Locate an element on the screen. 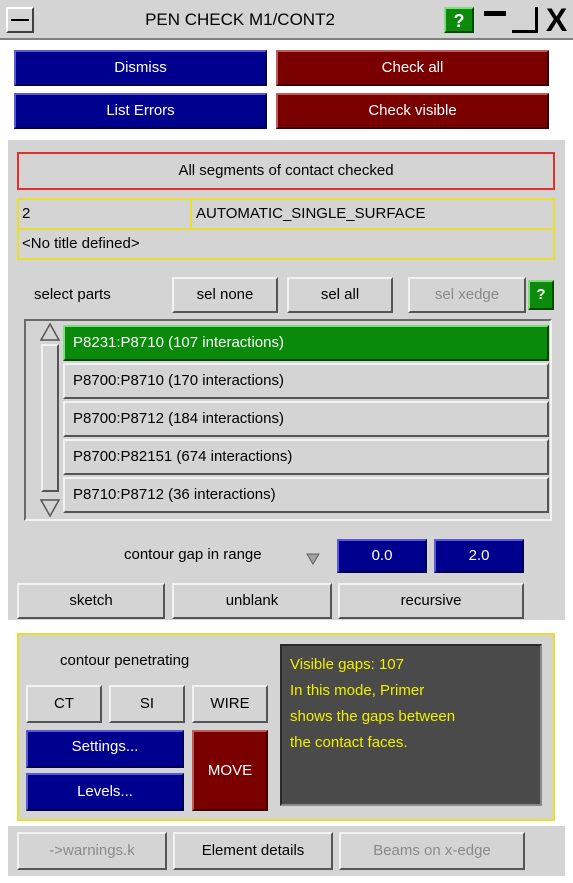 The height and width of the screenshot is (883, 573). contour-penetrating-label: contour penetrating is located at coordinates (125, 660).